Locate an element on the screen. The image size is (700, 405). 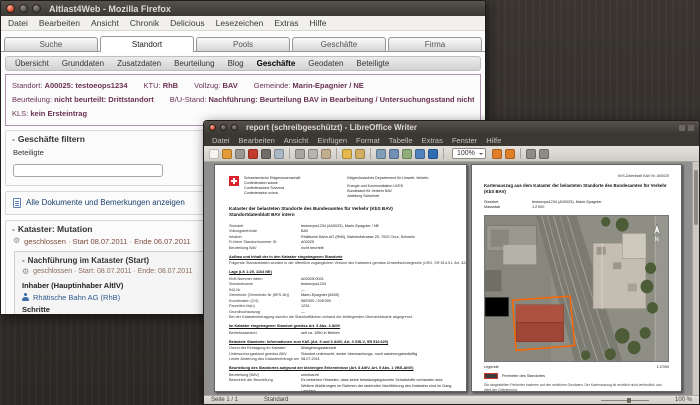
toolbar-icons-right is located at coordinates (520, 153).